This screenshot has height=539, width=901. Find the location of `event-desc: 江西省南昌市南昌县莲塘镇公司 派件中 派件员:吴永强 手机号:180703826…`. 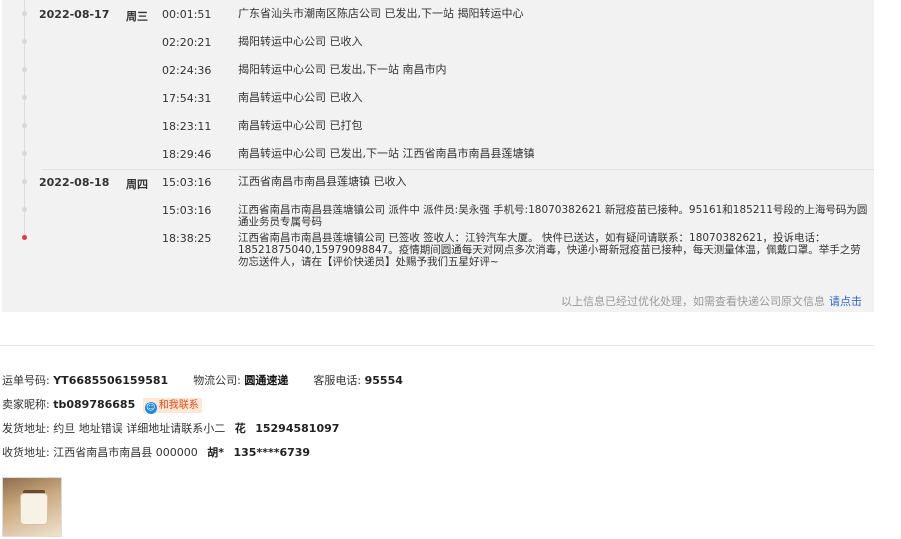

event-desc: 江西省南昌市南昌县莲塘镇公司 派件中 派件员:吴永强 手机号:180703826… is located at coordinates (553, 216).